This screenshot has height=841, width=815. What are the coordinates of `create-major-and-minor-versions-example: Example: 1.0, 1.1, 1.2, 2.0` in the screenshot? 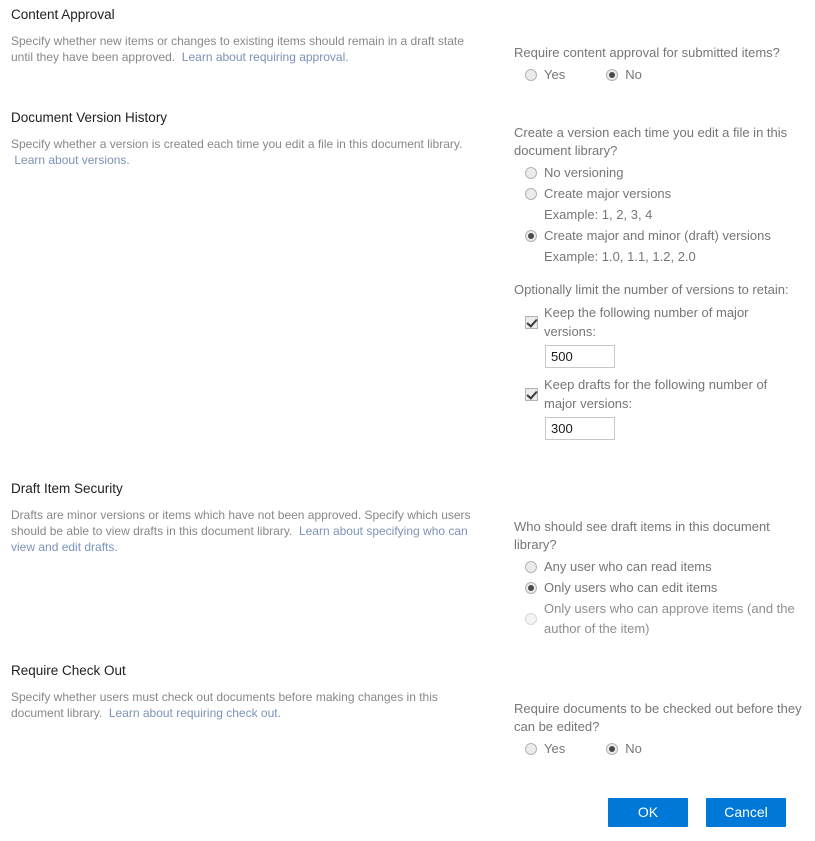 It's located at (620, 256).